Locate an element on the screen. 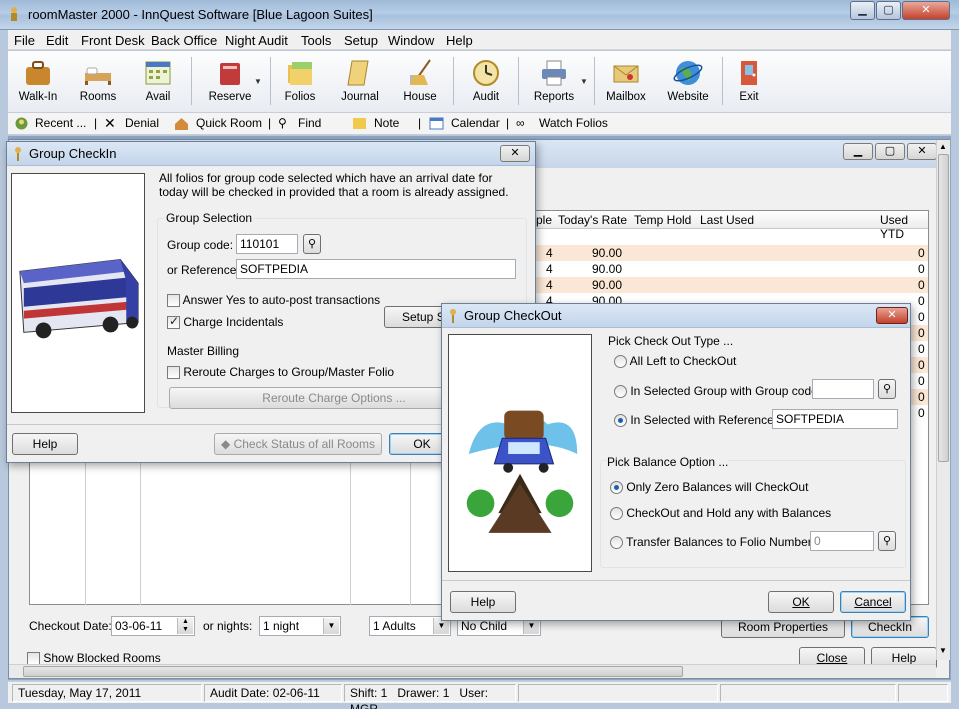  calendar-button: Calendar is located at coordinates (475, 123).